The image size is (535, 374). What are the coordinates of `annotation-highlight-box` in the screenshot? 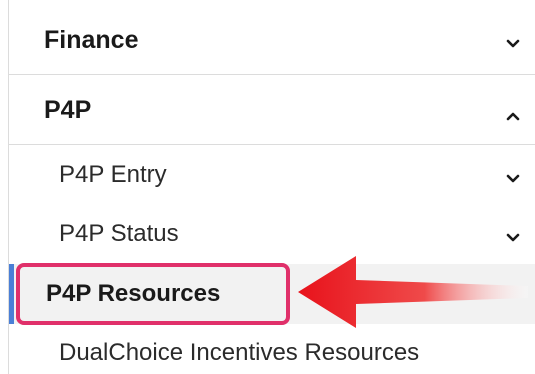 It's located at (153, 294).